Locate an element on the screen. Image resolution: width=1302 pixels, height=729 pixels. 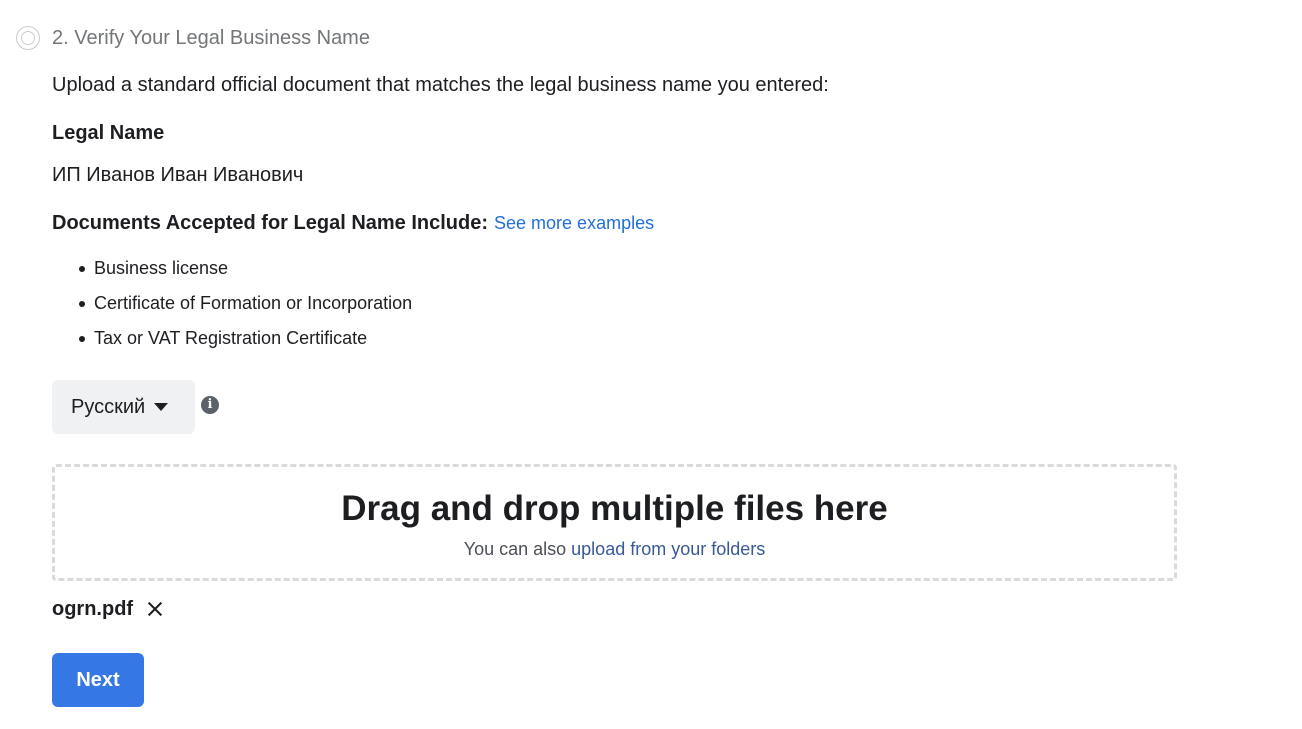
list-item: Tax or VAT Registration Certificate is located at coordinates (232, 343).